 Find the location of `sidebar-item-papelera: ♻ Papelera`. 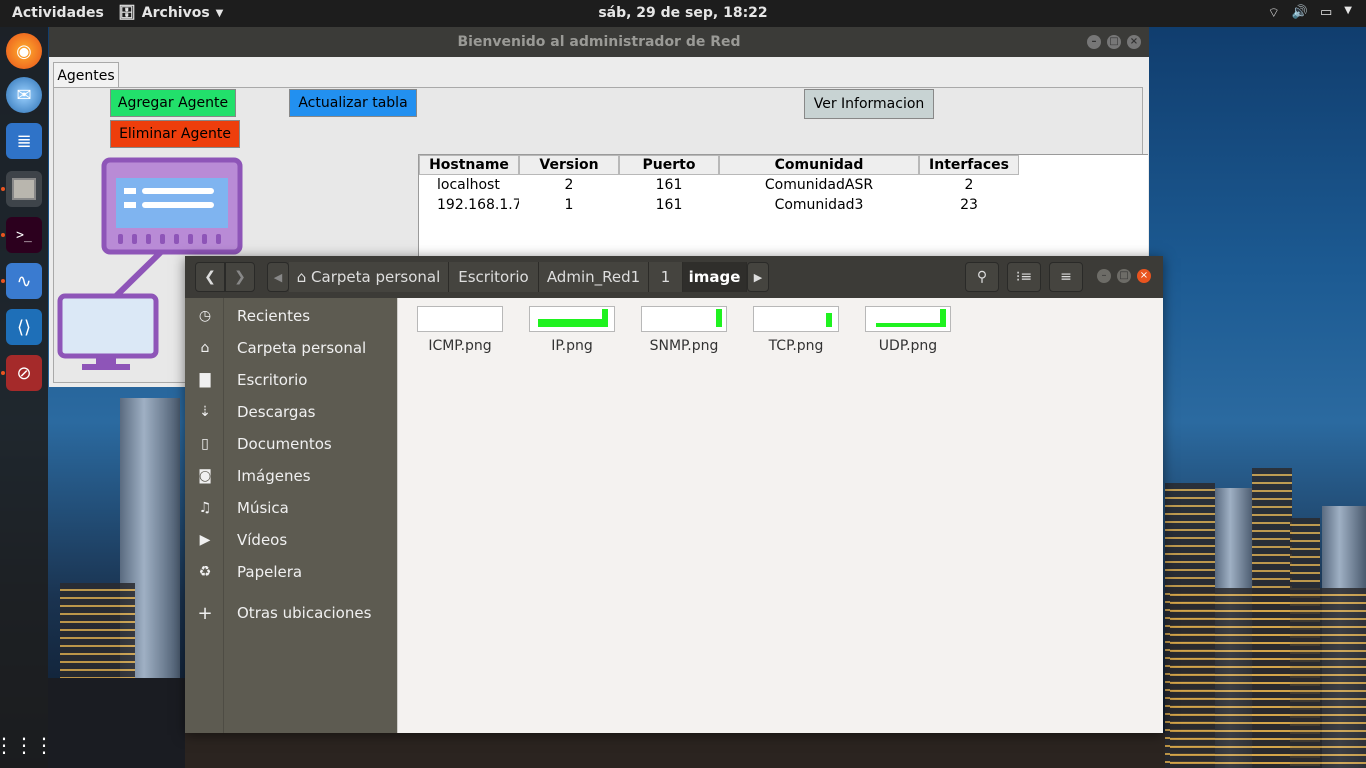

sidebar-item-papelera: ♻ Papelera is located at coordinates (291, 572).